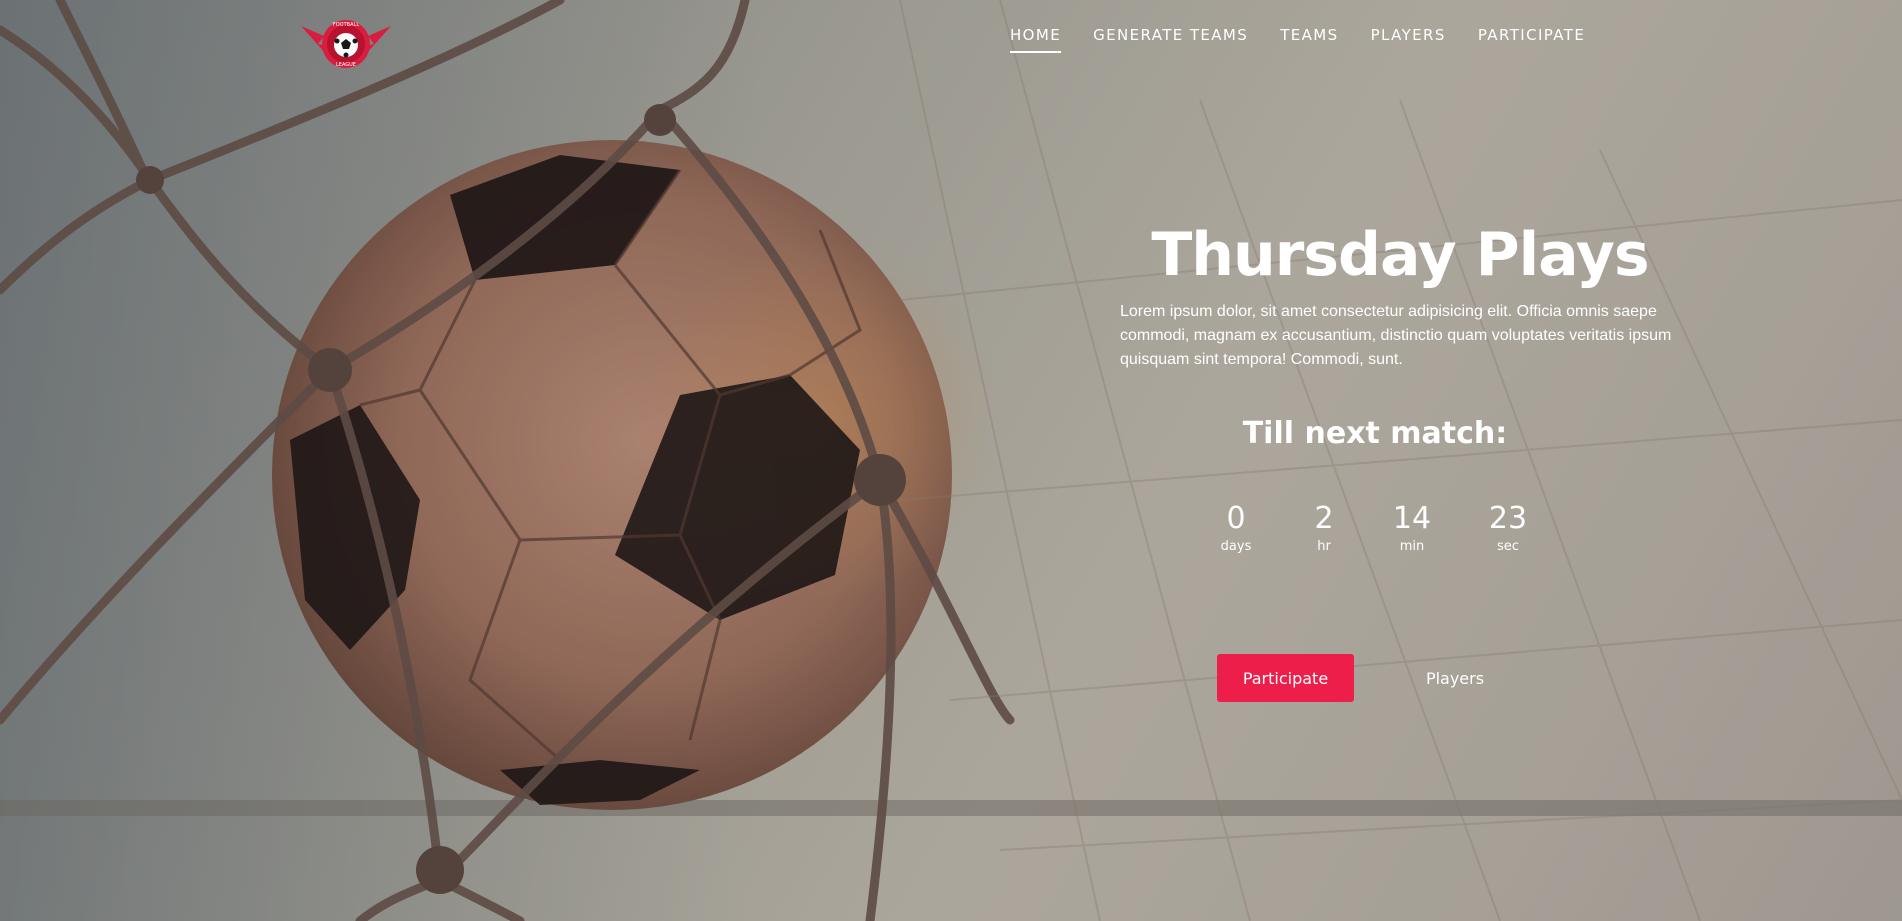 This screenshot has width=1902, height=921. Describe the element at coordinates (346, 65) in the screenshot. I see `logo-bottom-text: LEAGUE` at that location.